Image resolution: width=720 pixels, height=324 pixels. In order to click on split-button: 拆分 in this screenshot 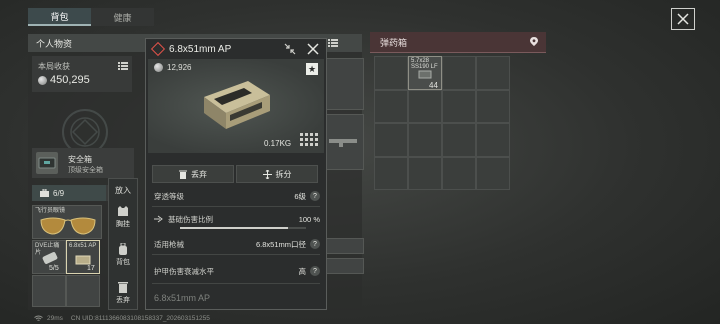, I will do `click(277, 174)`.